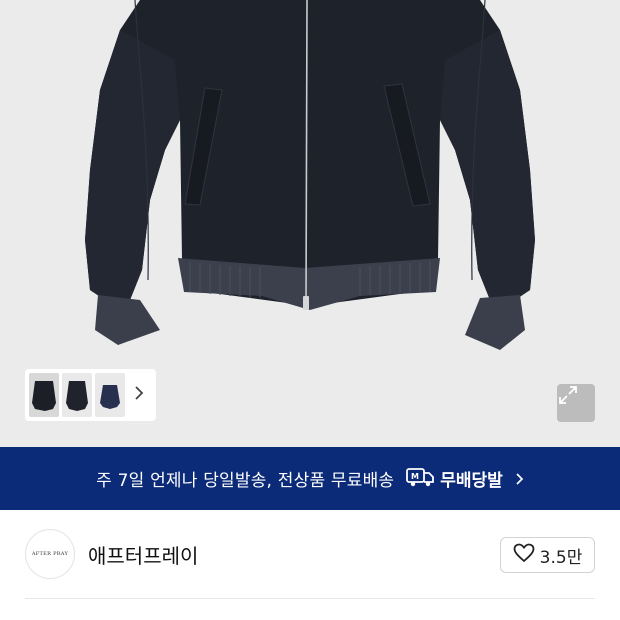 The image size is (620, 620). I want to click on expand-image-button, so click(576, 403).